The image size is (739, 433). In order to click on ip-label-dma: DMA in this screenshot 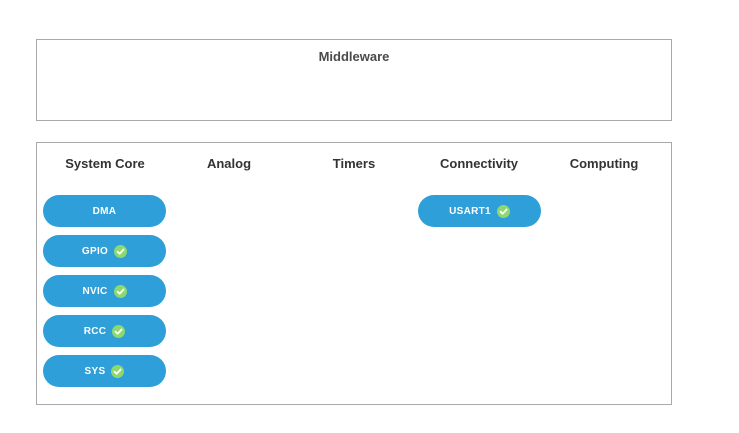, I will do `click(104, 211)`.